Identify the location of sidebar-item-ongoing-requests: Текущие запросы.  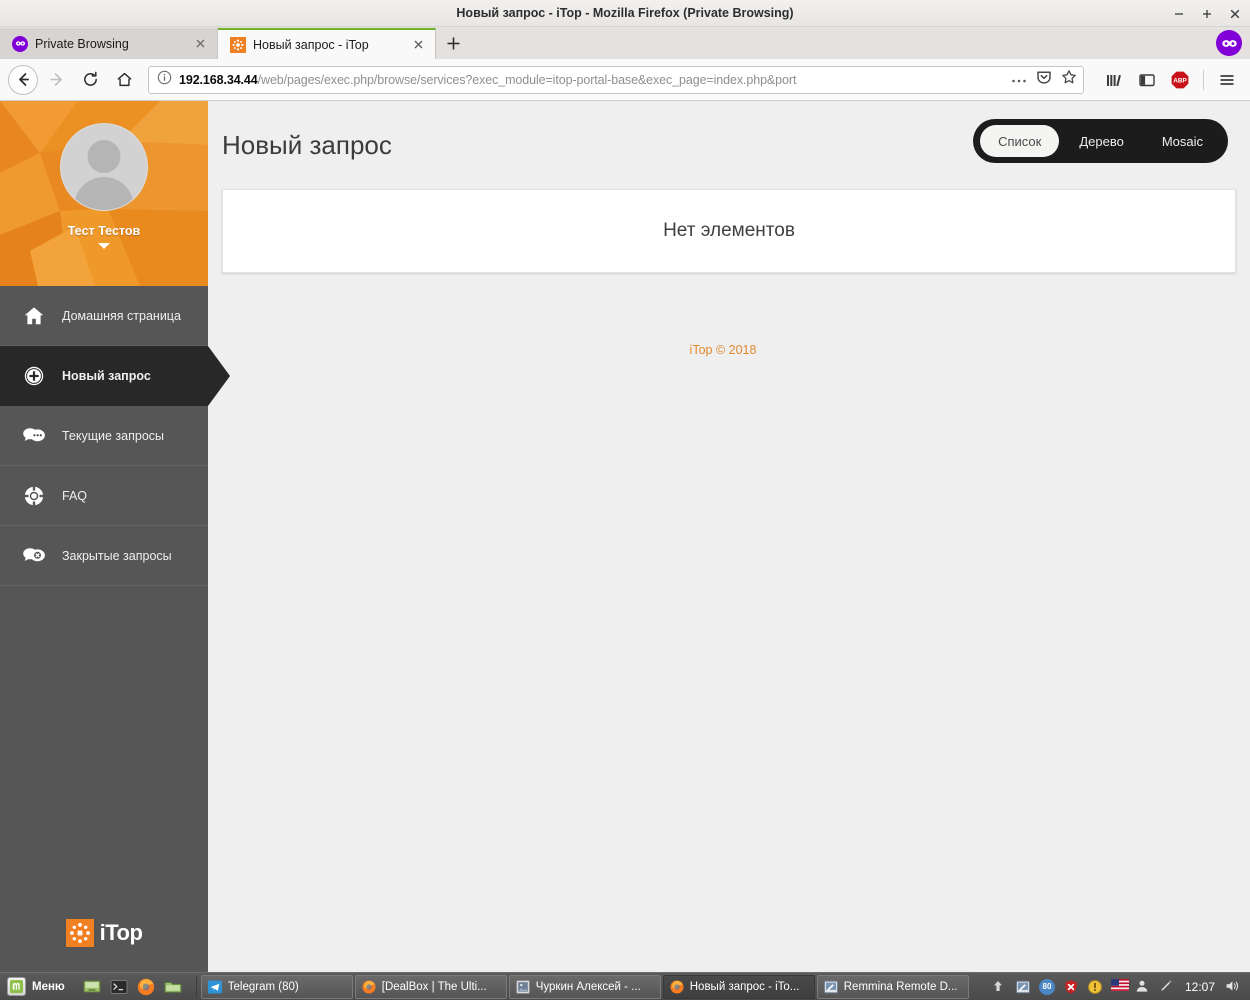
(104, 436).